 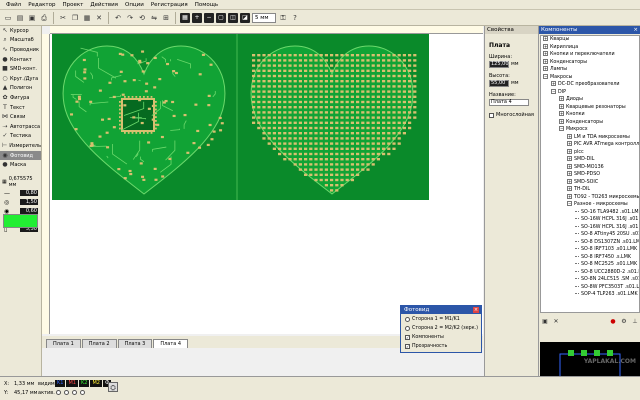 I want to click on component-folder: + SMD-SOIC, so click(x=590, y=182).